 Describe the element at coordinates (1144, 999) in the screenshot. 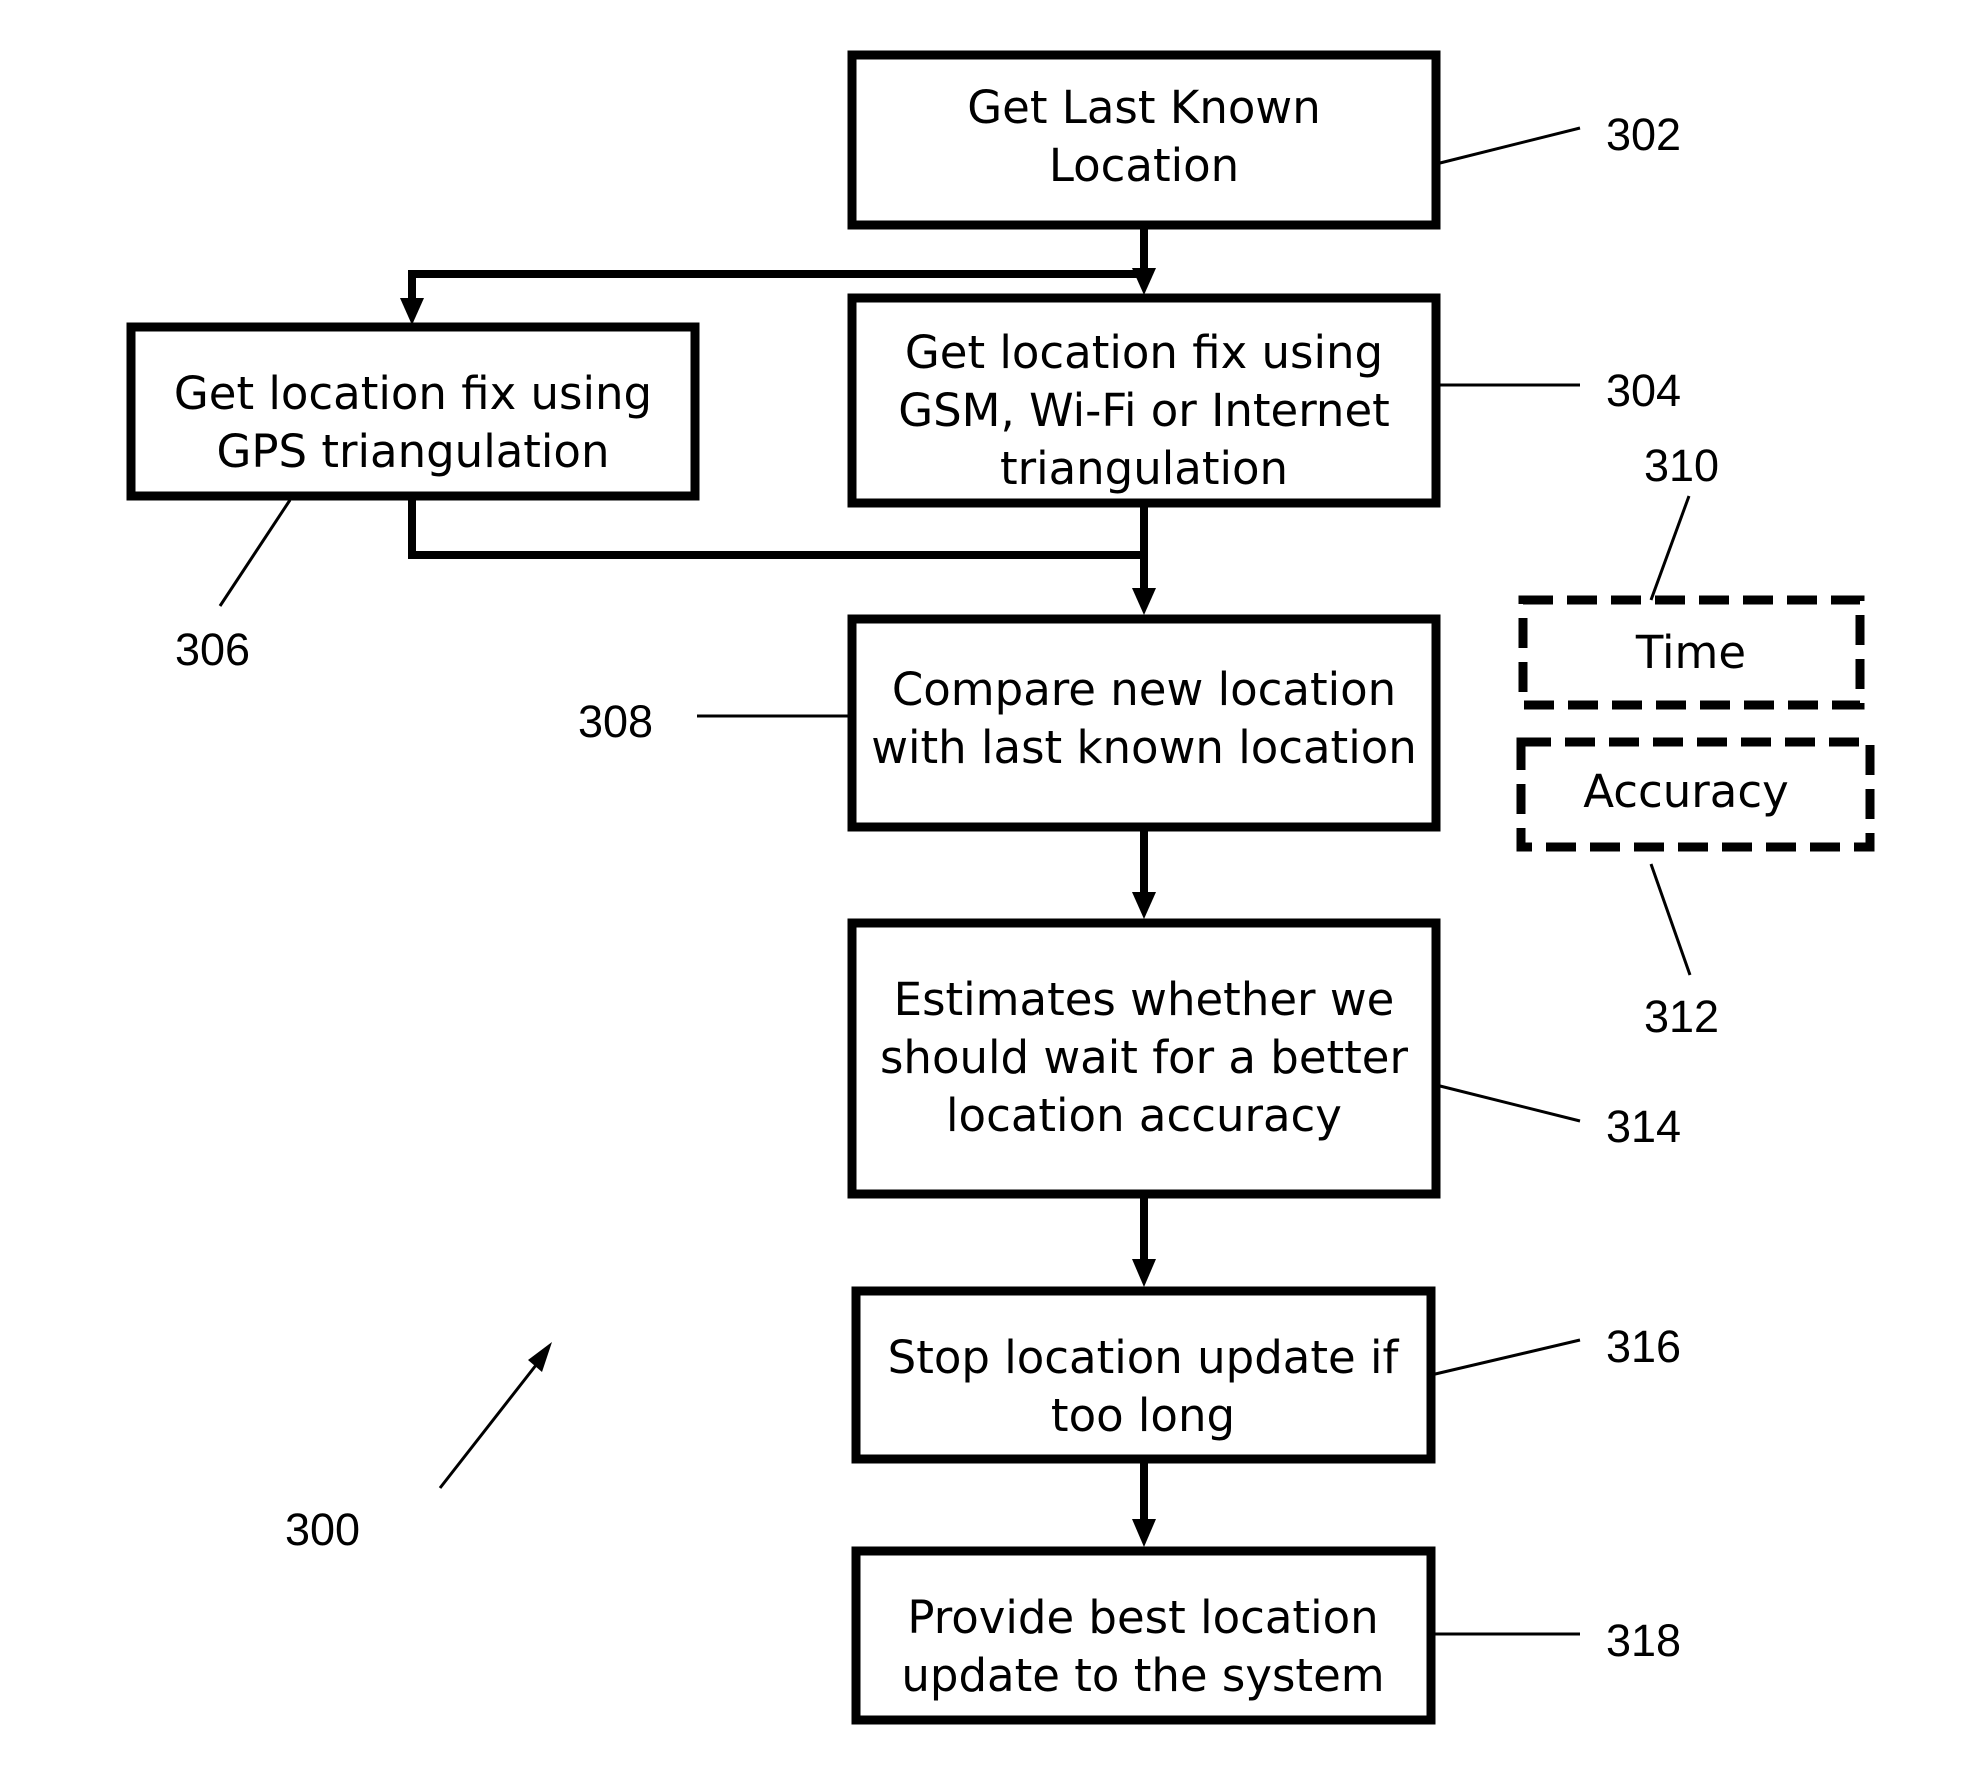

I see `step-314-line-1: Estimates whether we` at that location.